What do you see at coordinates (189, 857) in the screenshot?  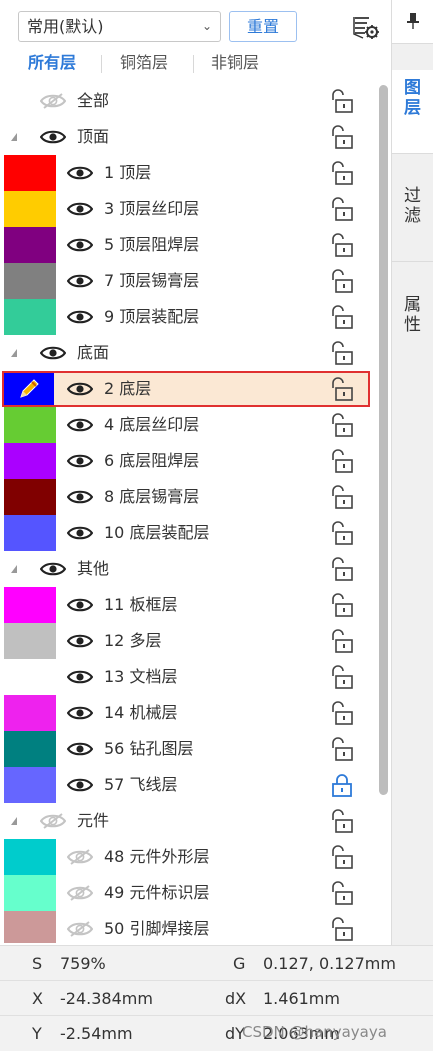 I see `layer-row: 48 元件外形层` at bounding box center [189, 857].